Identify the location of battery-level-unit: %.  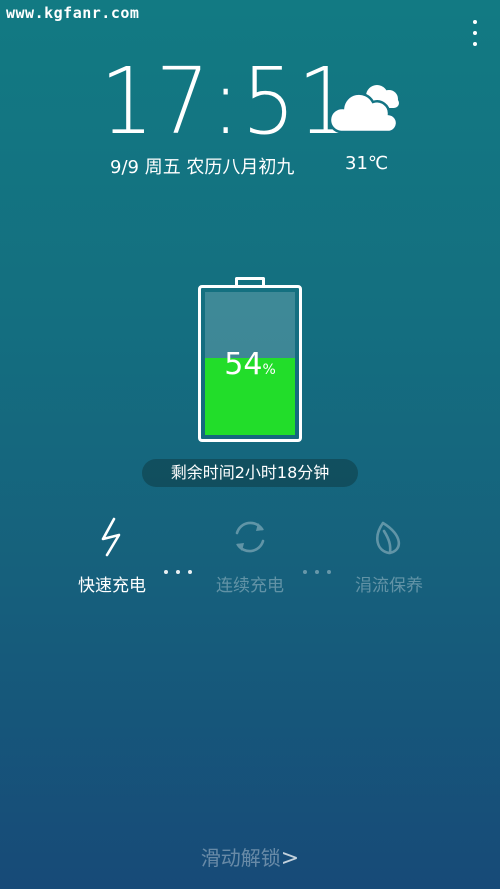
(269, 370).